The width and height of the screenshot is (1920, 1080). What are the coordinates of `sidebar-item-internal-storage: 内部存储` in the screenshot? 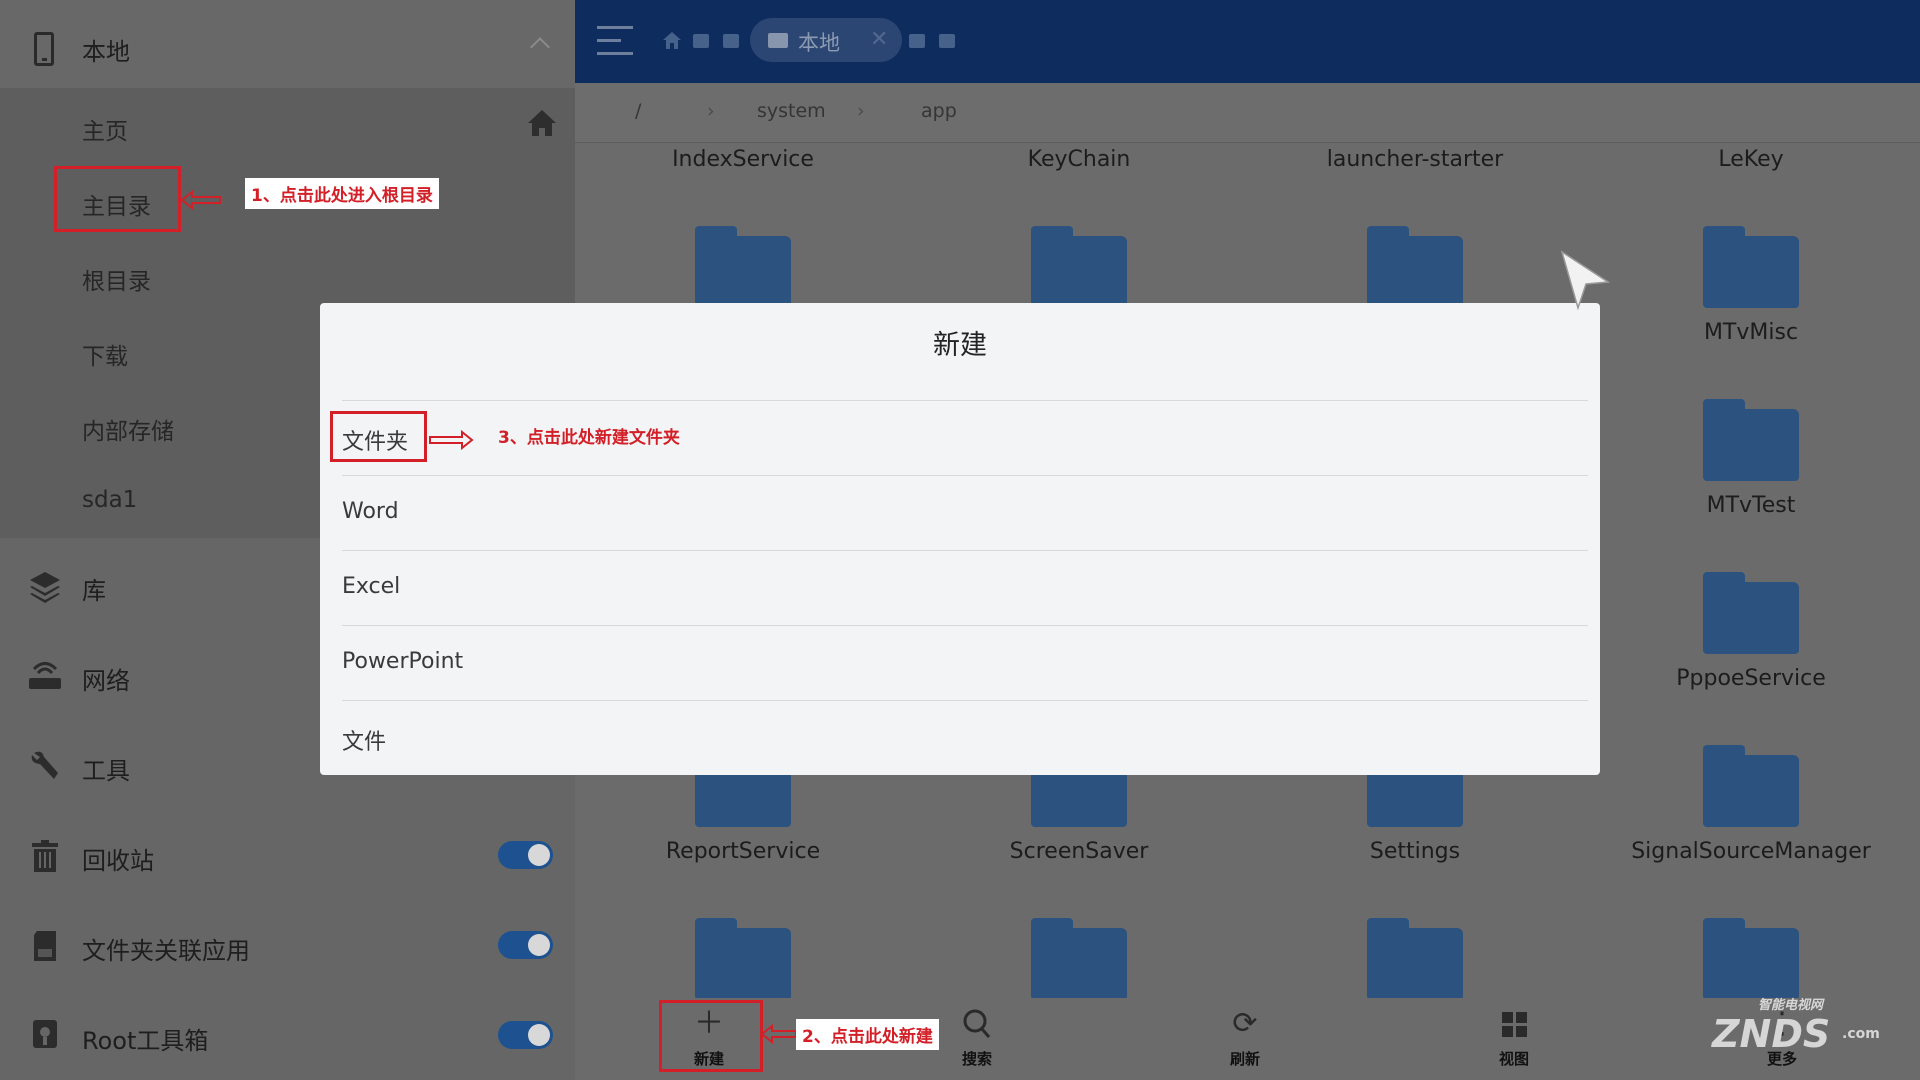 It's located at (128, 429).